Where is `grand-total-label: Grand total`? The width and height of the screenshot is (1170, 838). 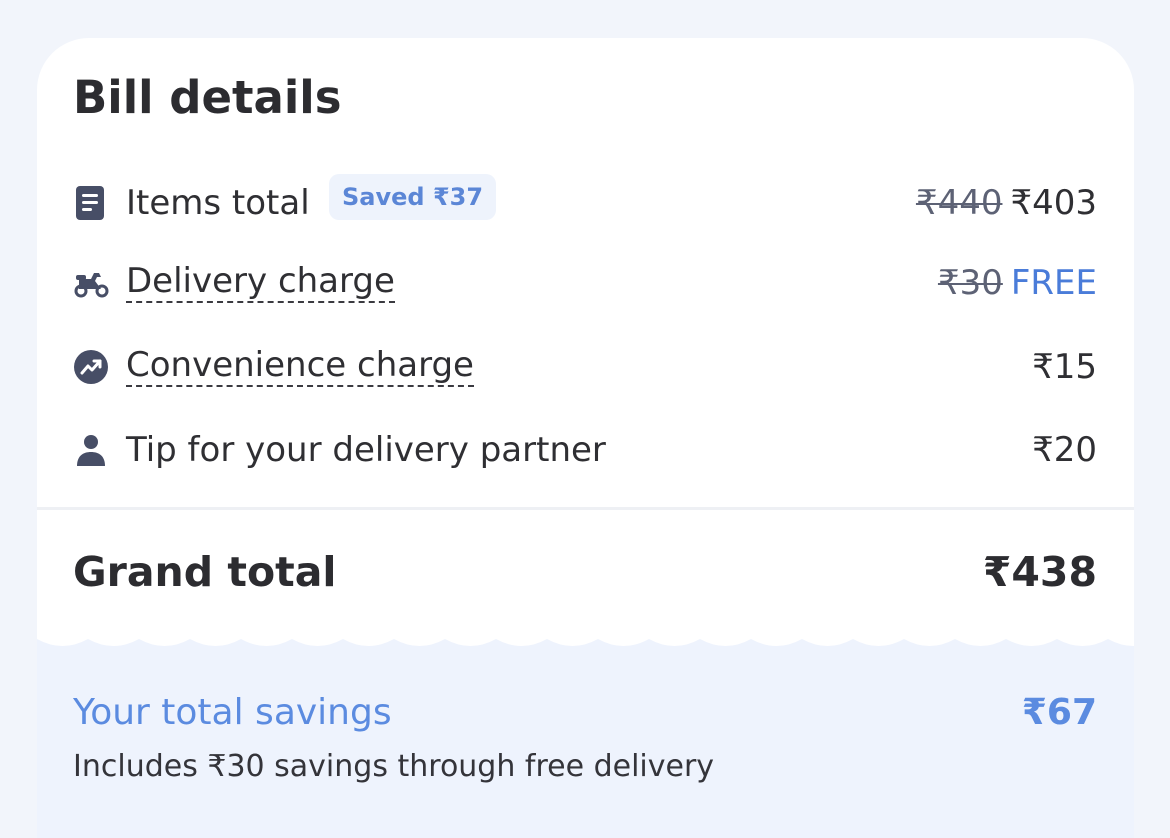
grand-total-label: Grand total is located at coordinates (205, 572).